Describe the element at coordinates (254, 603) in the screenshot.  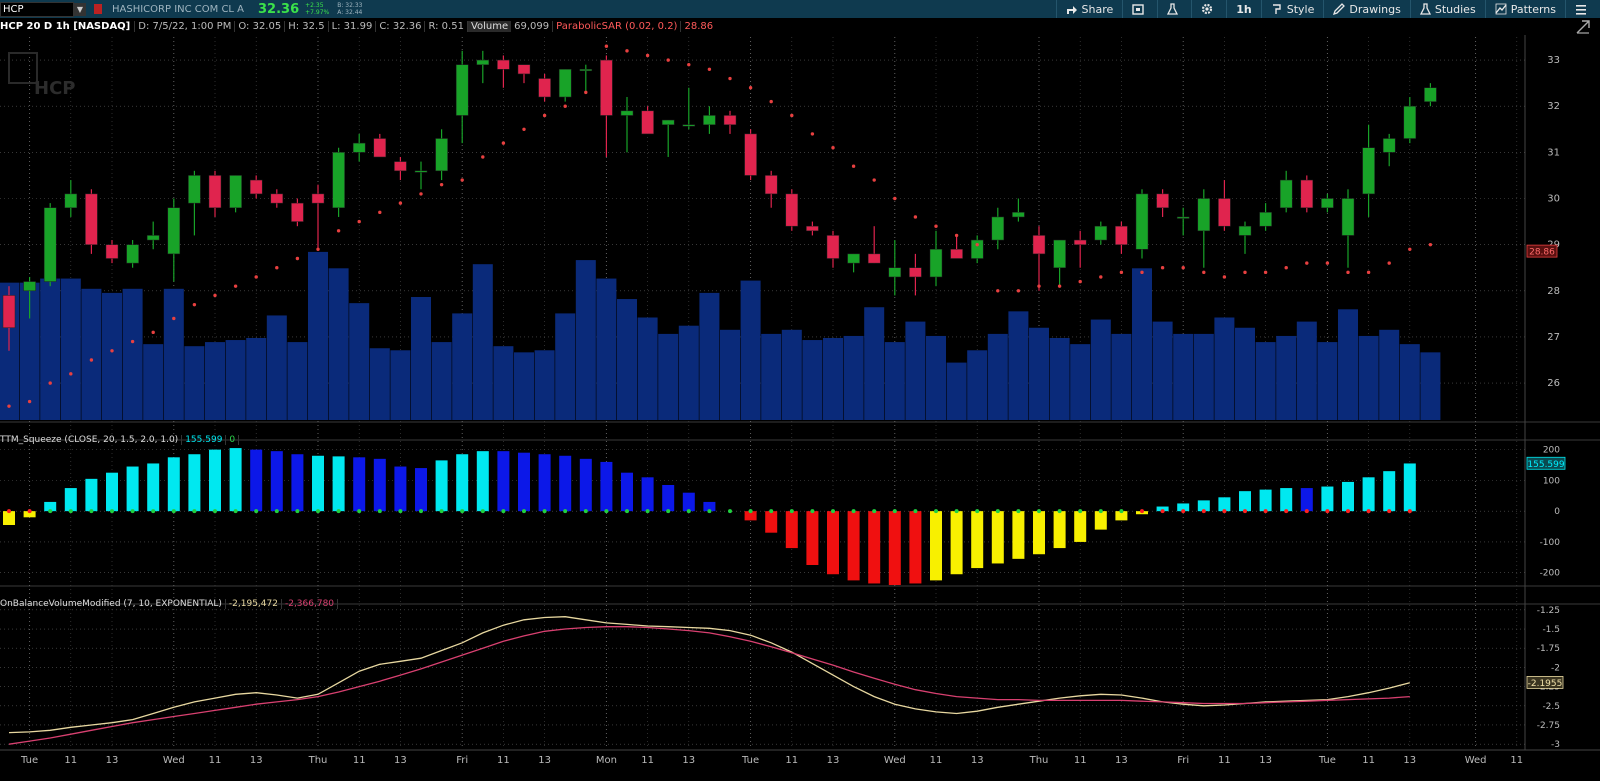
I see `obv-value: -2,195,472` at that location.